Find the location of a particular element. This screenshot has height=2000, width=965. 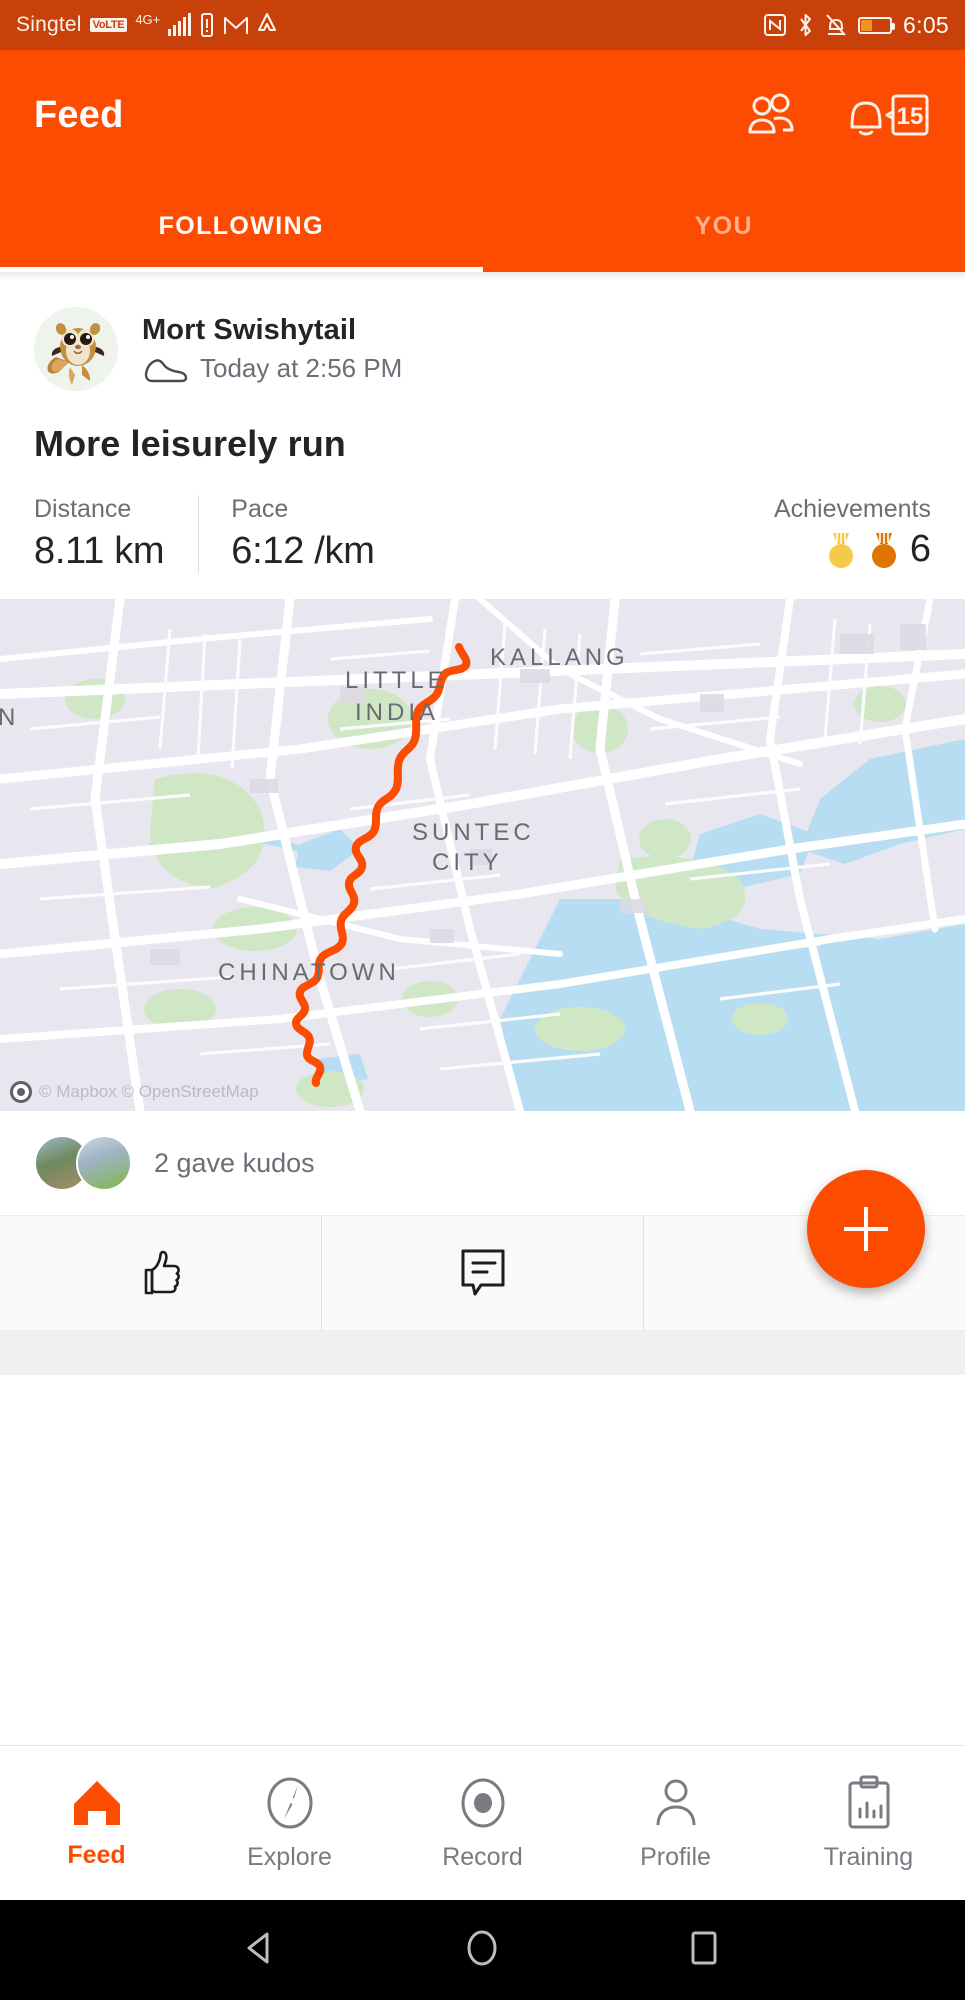

compass-icon is located at coordinates (289, 1802).